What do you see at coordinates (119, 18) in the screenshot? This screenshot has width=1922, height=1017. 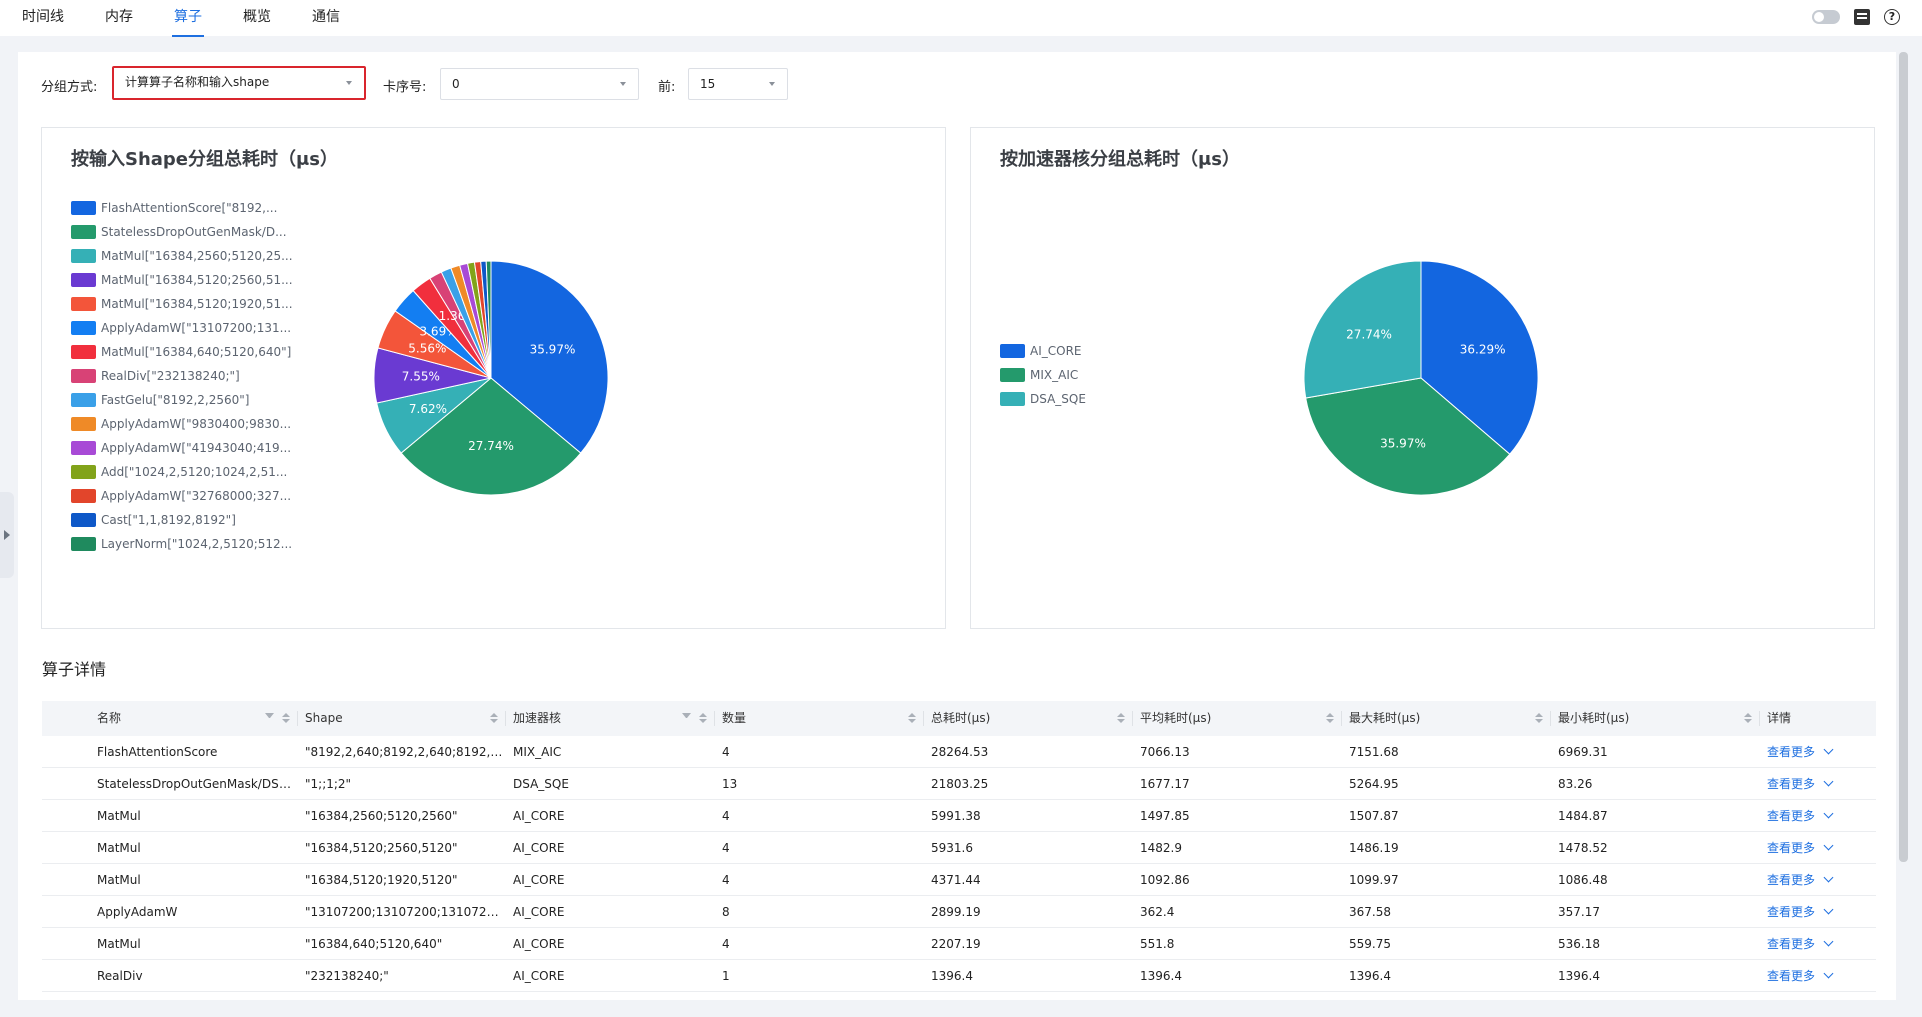 I see `tab-memory: 内存` at bounding box center [119, 18].